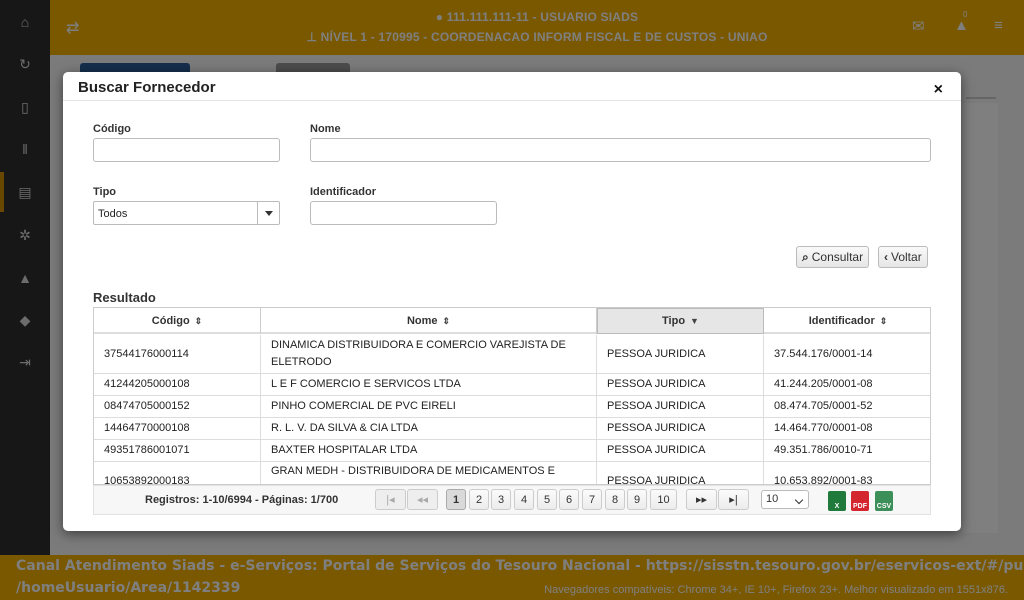 The width and height of the screenshot is (1024, 600). What do you see at coordinates (823, 384) in the screenshot?
I see `cell-identificador: 41.244.205/0001-08` at bounding box center [823, 384].